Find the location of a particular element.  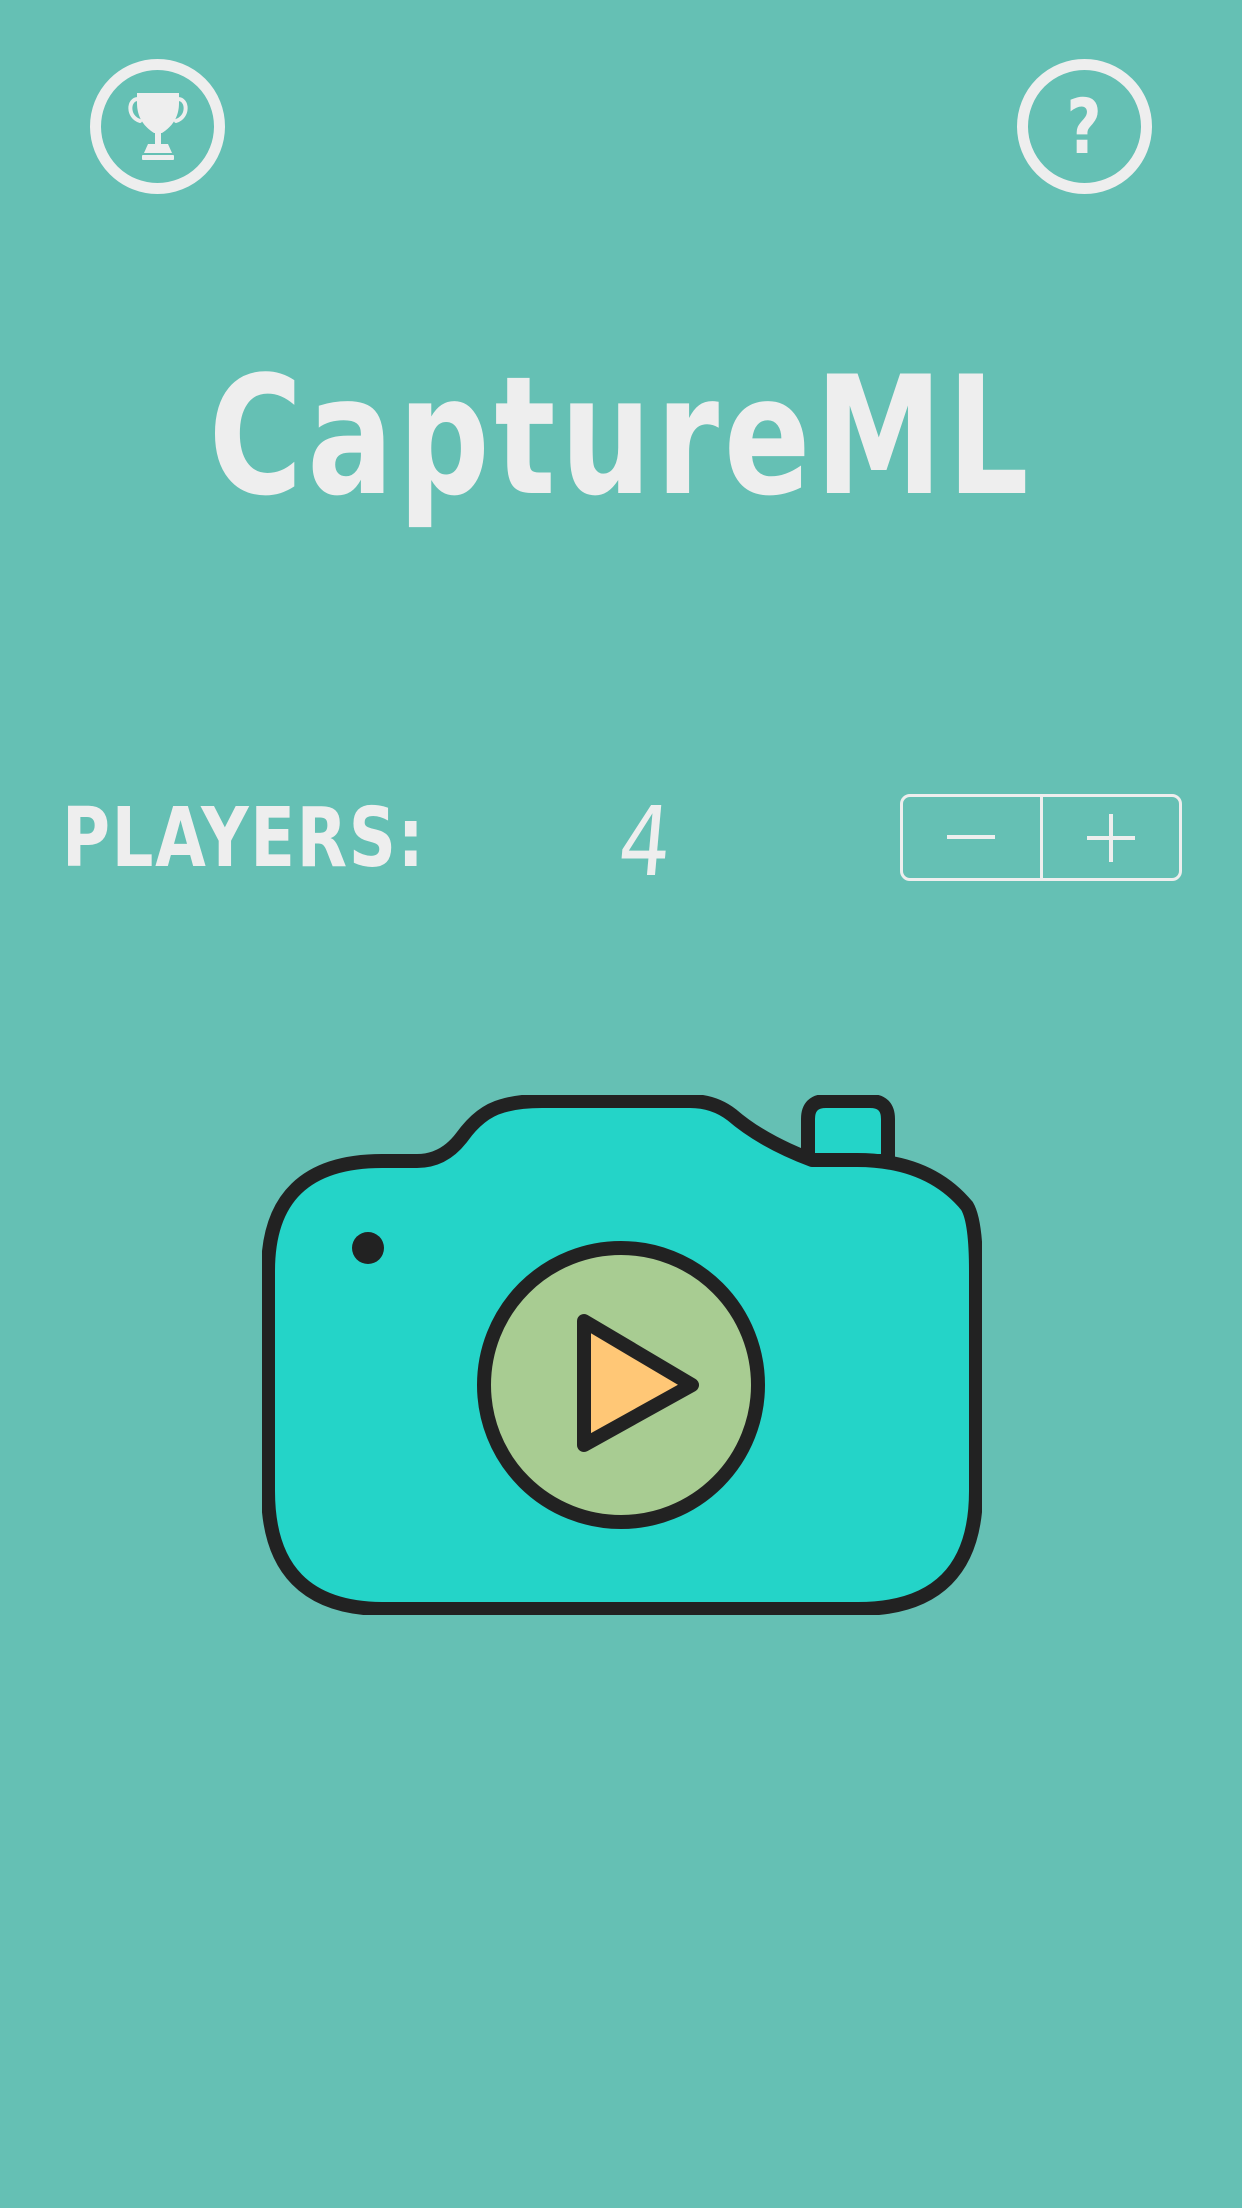

plus-icon is located at coordinates (1110, 837).